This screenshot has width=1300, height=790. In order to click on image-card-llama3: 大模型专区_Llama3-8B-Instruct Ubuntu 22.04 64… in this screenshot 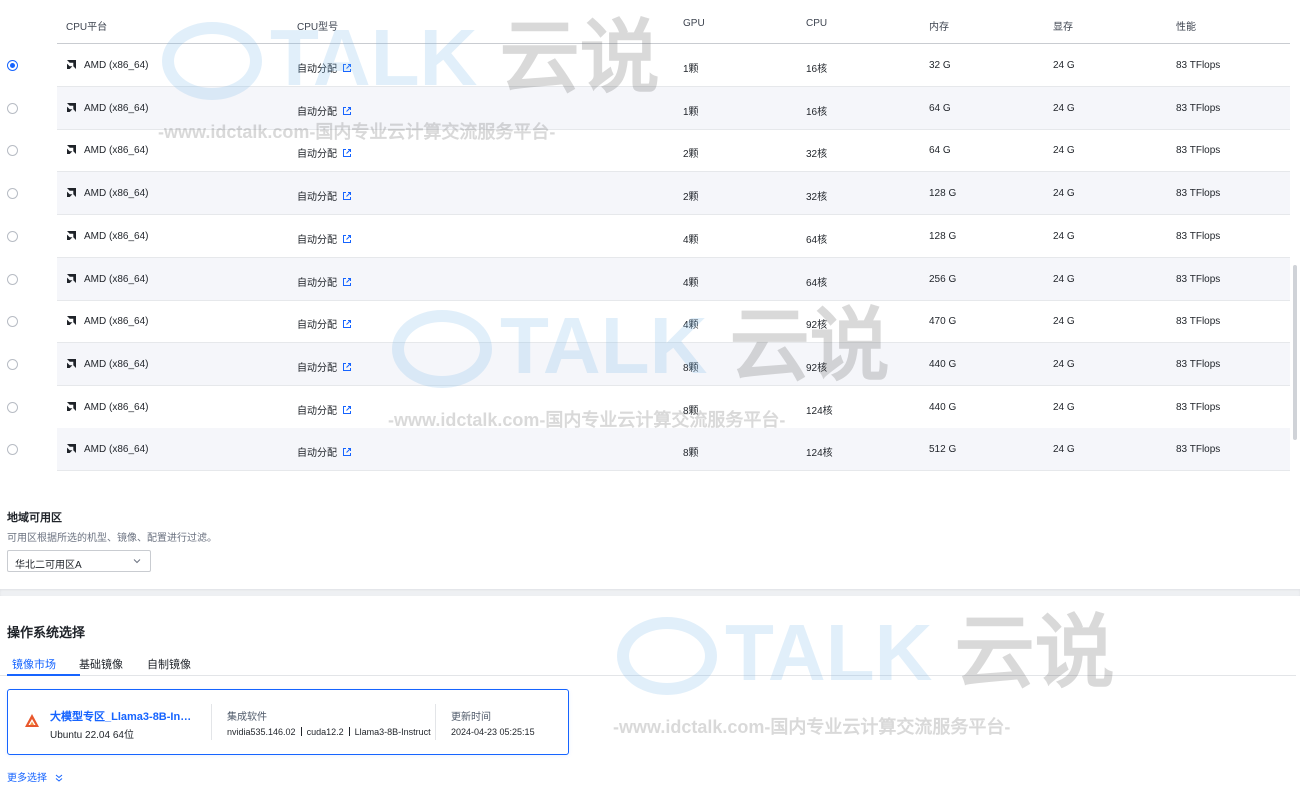, I will do `click(288, 722)`.